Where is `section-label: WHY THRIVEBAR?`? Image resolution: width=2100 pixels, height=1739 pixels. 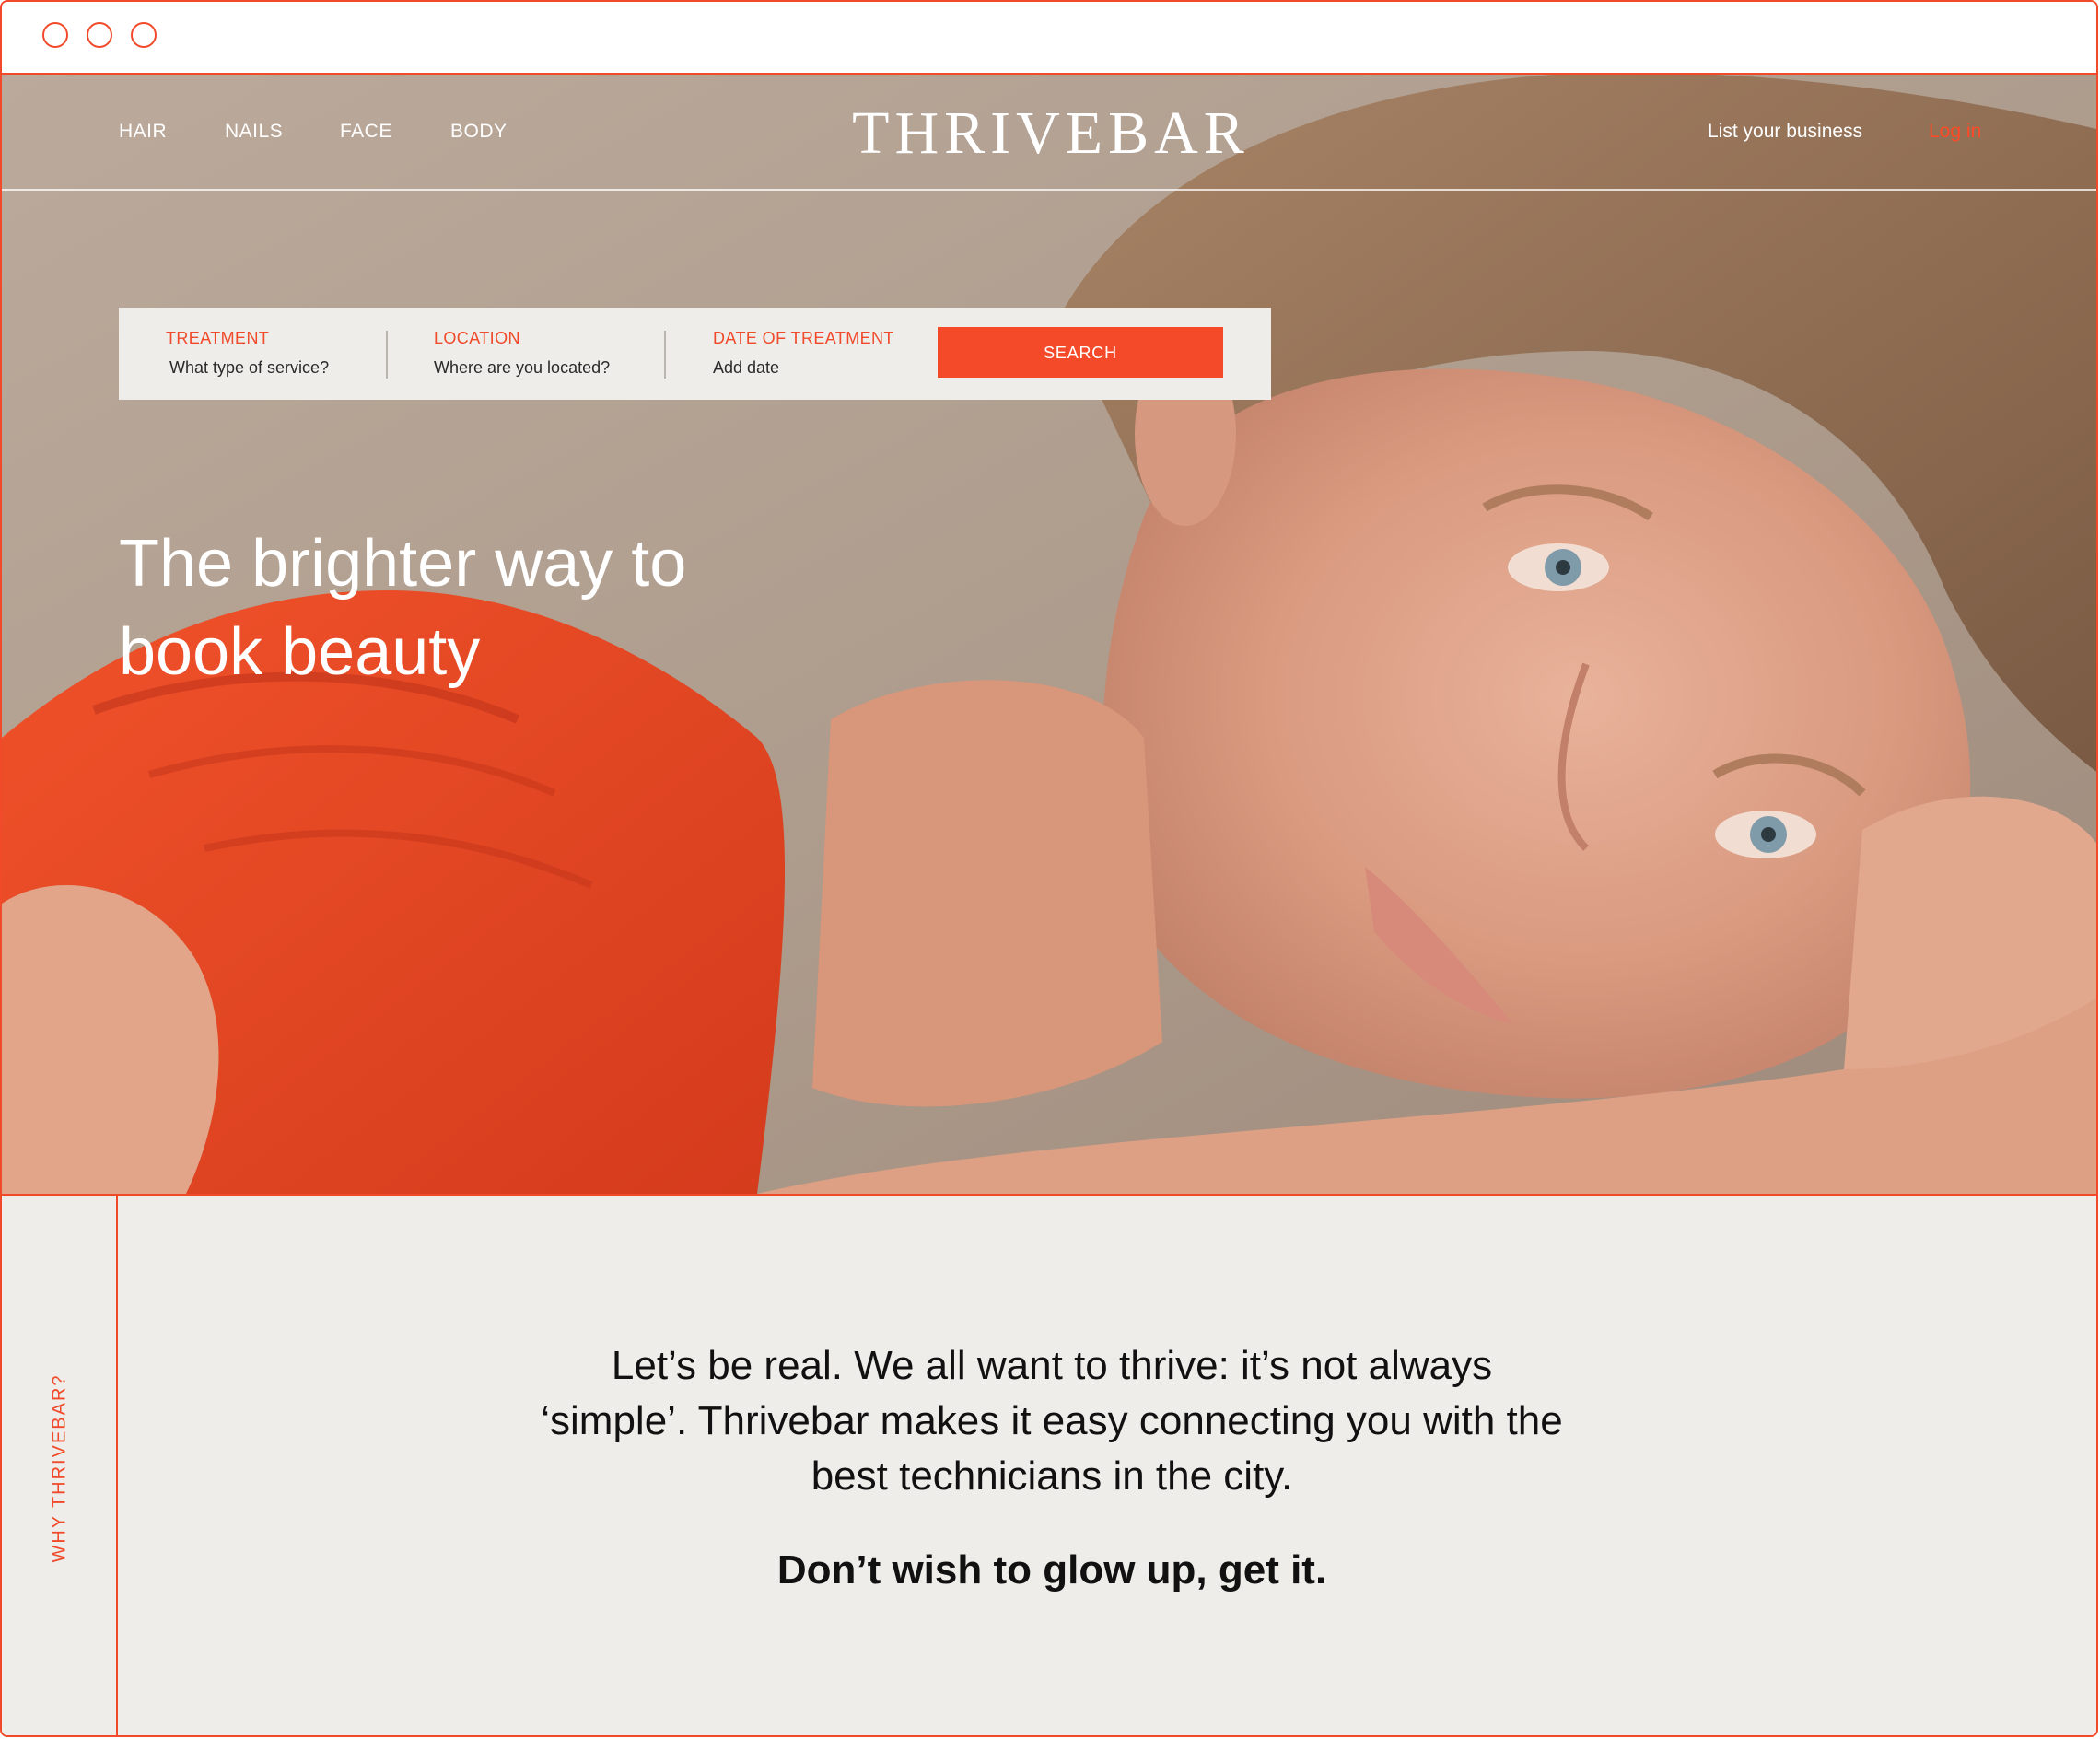 section-label: WHY THRIVEBAR? is located at coordinates (59, 1468).